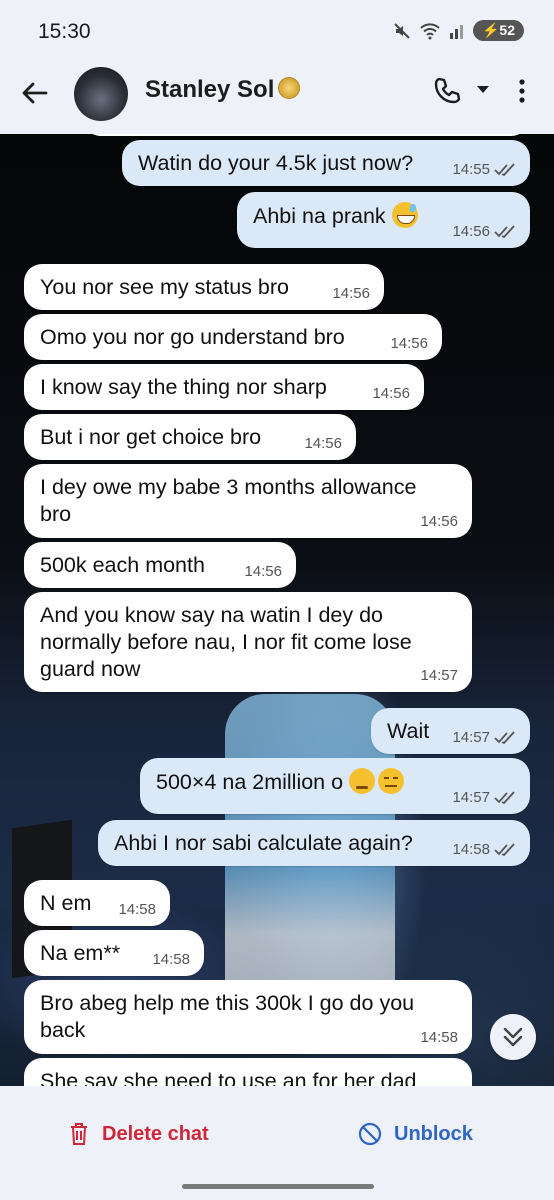 Image resolution: width=554 pixels, height=1200 pixels. What do you see at coordinates (228, 487) in the screenshot?
I see `message-line: I dey owe my babe 3 months allowance` at bounding box center [228, 487].